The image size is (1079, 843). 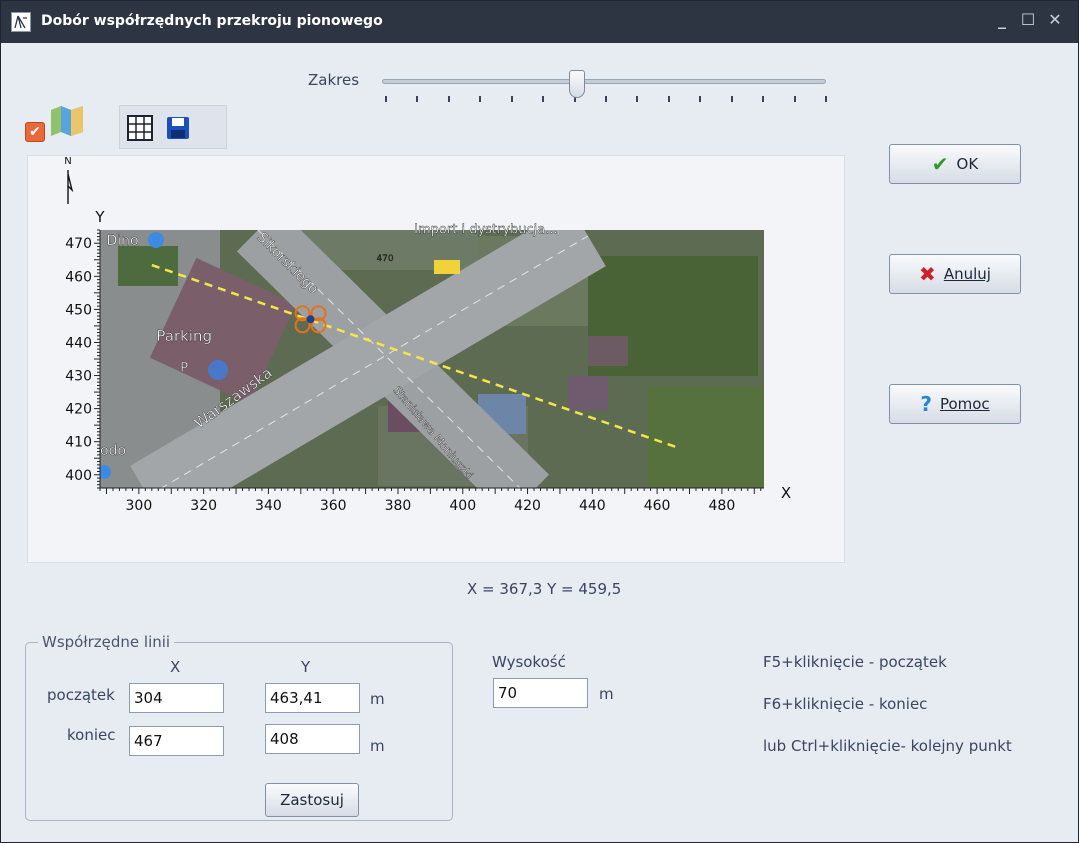 What do you see at coordinates (176, 698) in the screenshot?
I see `start-x-field` at bounding box center [176, 698].